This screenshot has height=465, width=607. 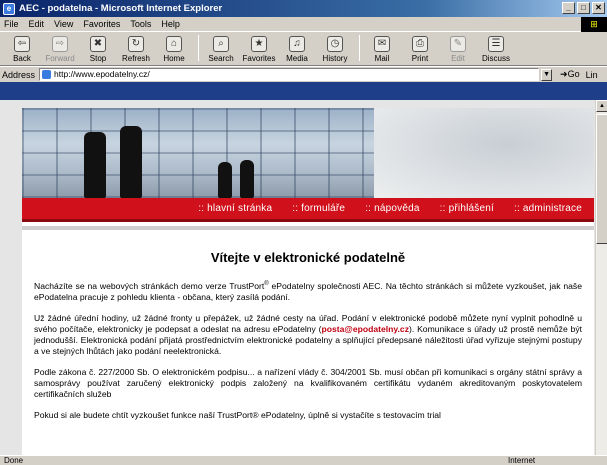 I want to click on maximize-button: □, so click(x=583, y=8).